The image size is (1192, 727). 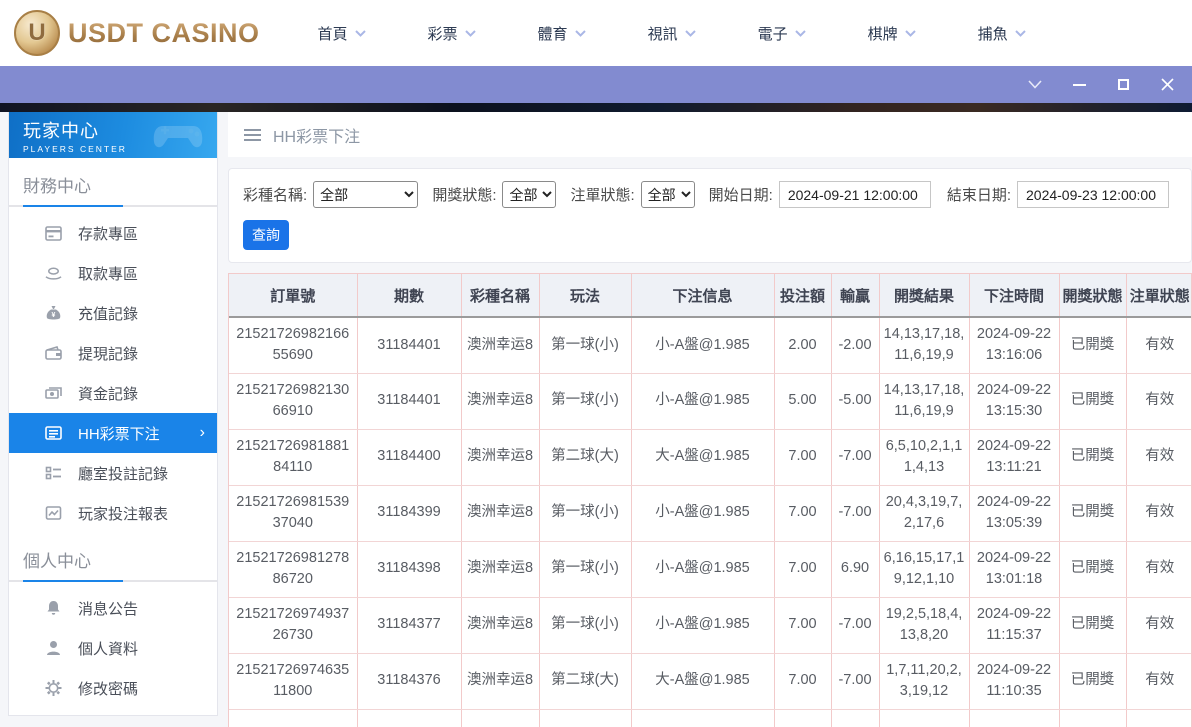 I want to click on nav-item-fishing: 捕魚, so click(x=1002, y=33).